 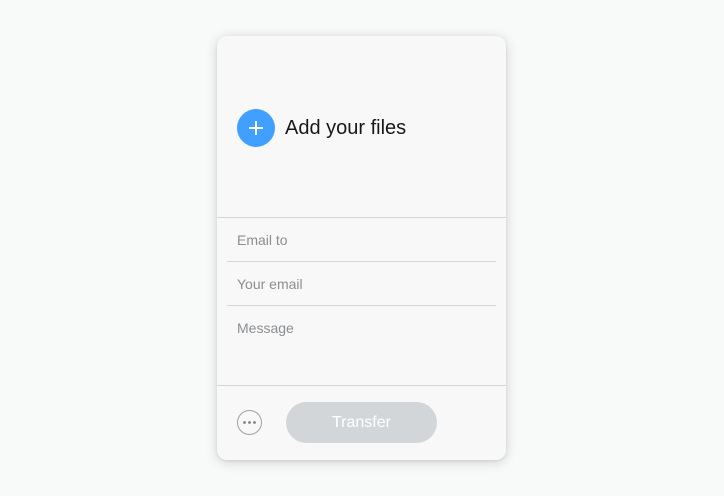 I want to click on more-options-icon, so click(x=249, y=422).